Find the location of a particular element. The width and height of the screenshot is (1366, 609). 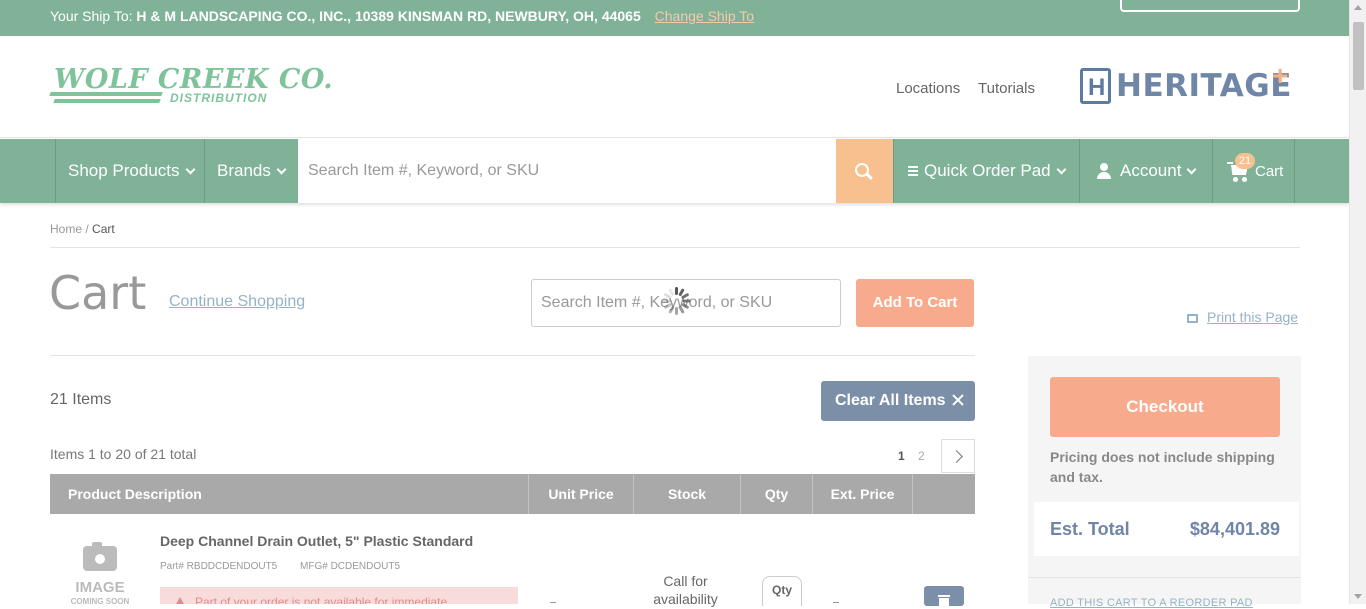

unit-price-placeholder is located at coordinates (553, 602).